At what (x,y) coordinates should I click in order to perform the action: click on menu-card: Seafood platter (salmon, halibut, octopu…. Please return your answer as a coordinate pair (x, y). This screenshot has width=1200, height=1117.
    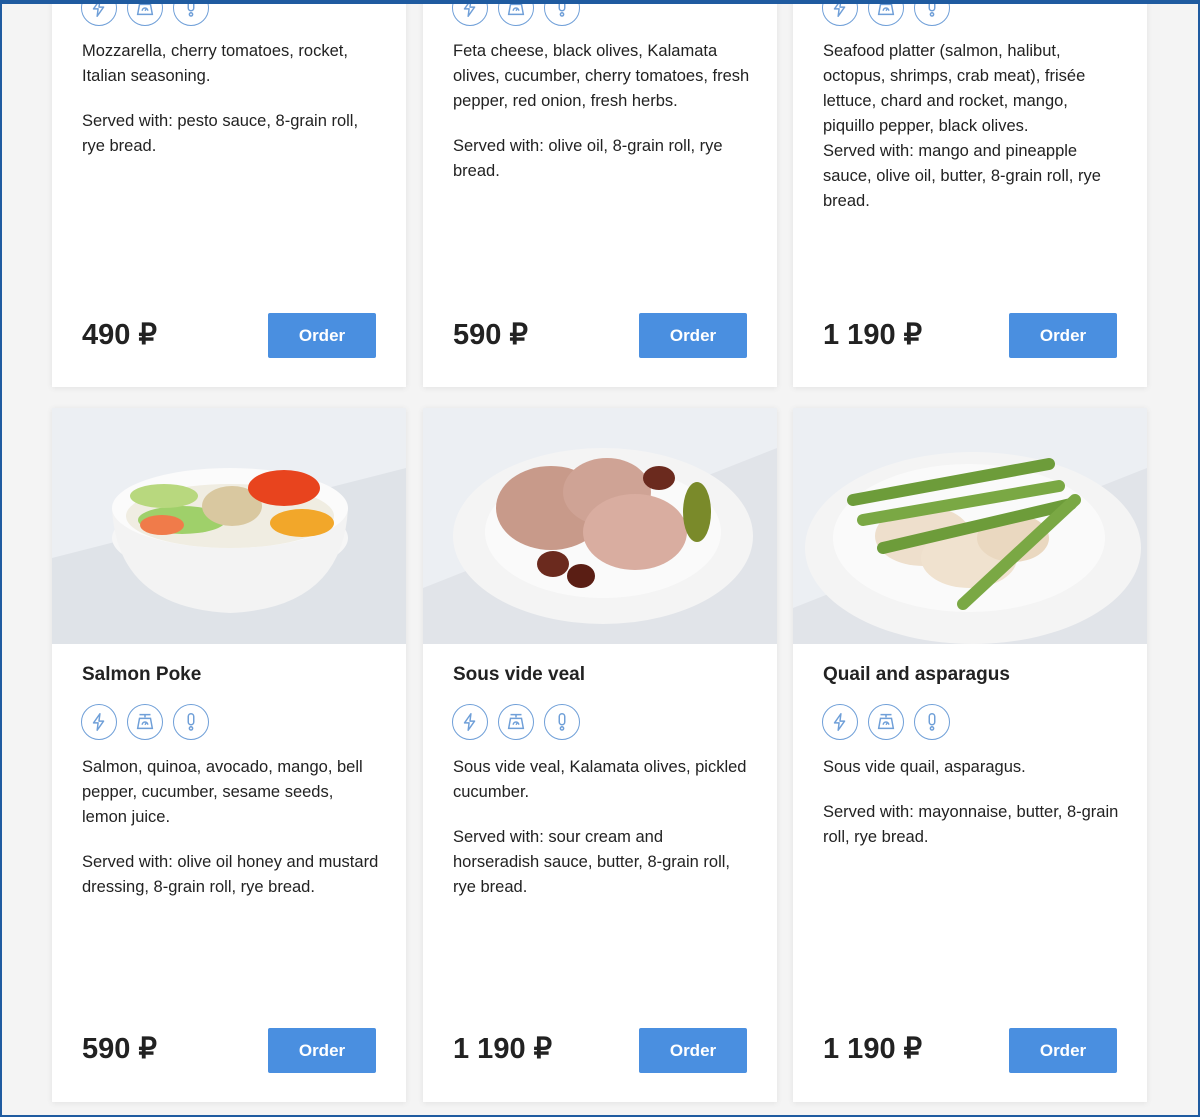
    Looking at the image, I should click on (970, 193).